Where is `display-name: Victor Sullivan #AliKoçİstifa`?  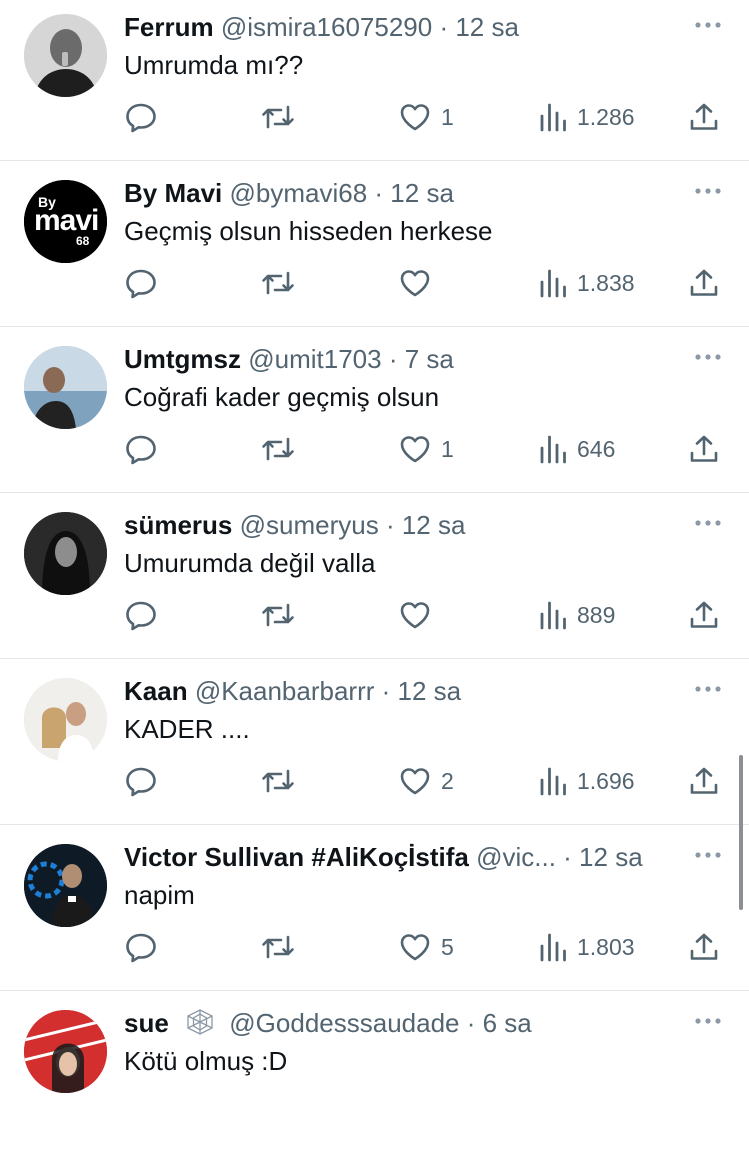 display-name: Victor Sullivan #AliKoçİstifa is located at coordinates (296, 857).